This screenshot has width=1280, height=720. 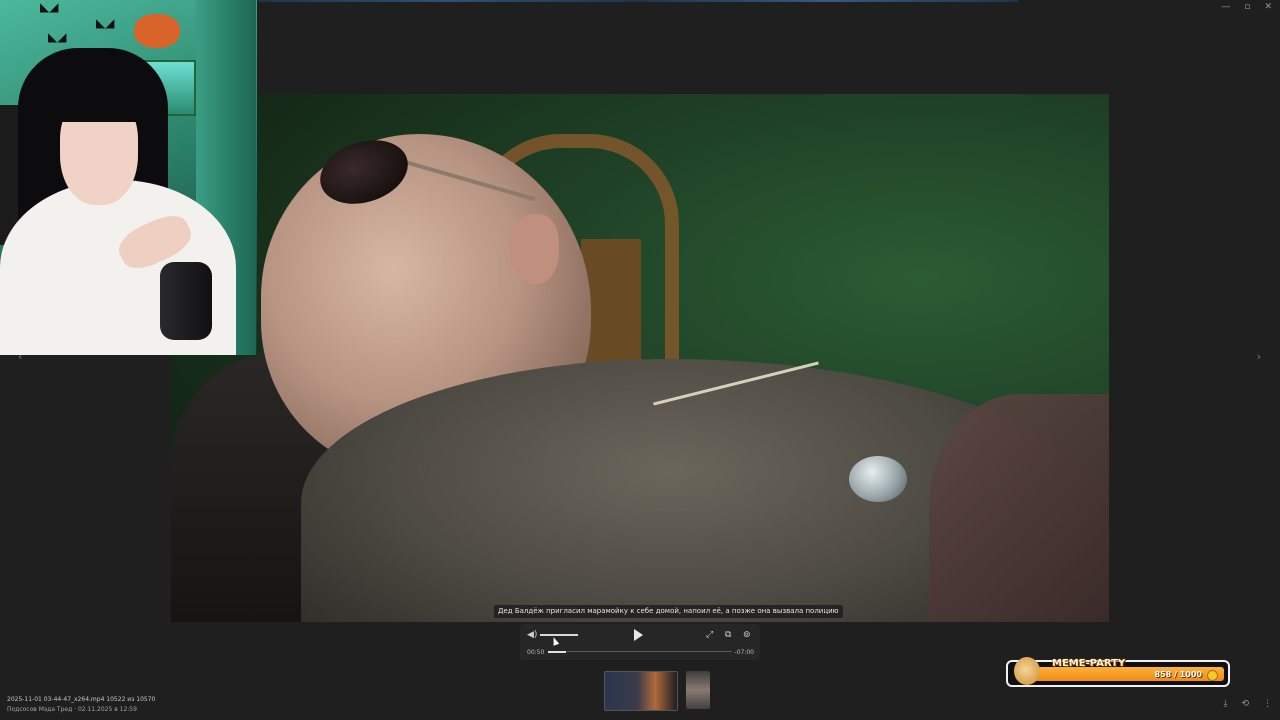 I want to click on play-button, so click(x=638, y=635).